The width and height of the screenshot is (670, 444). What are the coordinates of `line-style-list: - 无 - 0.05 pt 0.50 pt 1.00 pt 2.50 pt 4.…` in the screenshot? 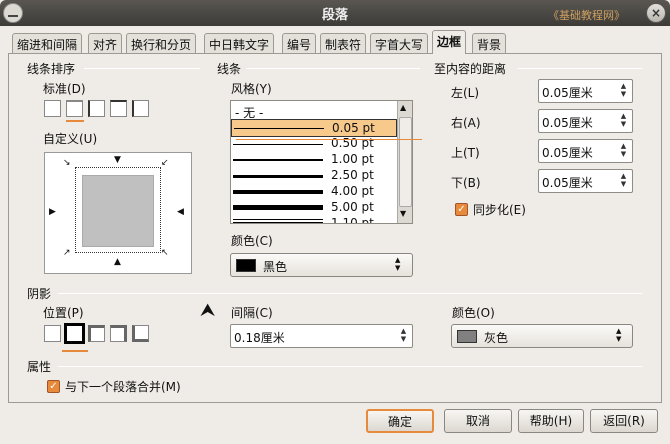 It's located at (321, 162).